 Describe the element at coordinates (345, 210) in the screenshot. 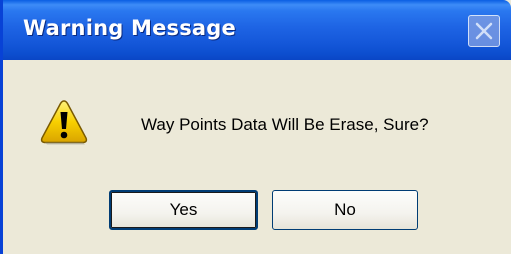

I see `no-button: No` at that location.